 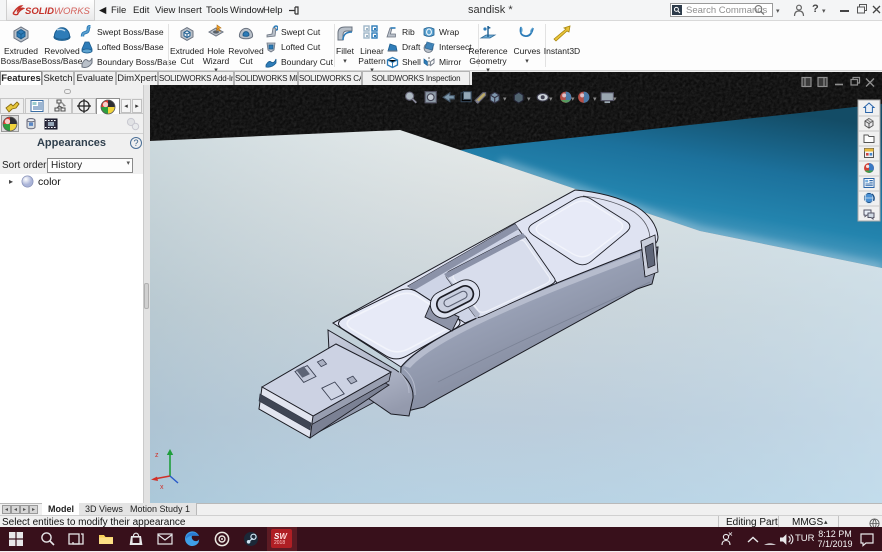 What do you see at coordinates (162, 487) in the screenshot?
I see `svg-text: x` at bounding box center [162, 487].